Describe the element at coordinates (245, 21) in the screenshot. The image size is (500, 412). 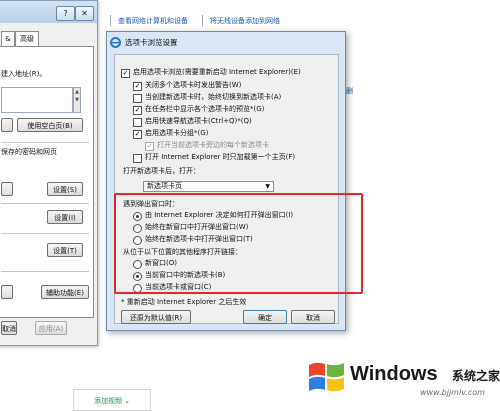
I see `add-wireless-link: 将无线设备添加到网络` at that location.